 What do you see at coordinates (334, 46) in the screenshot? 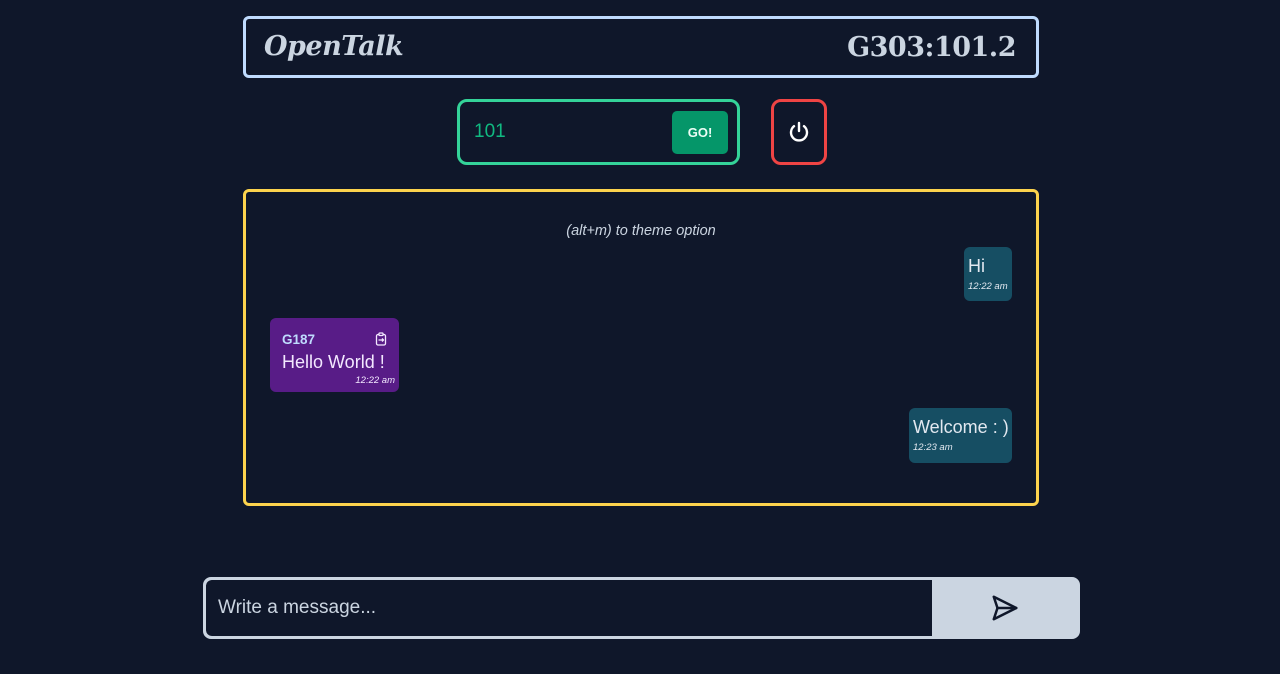
I see `app-brand: OpenTalk` at bounding box center [334, 46].